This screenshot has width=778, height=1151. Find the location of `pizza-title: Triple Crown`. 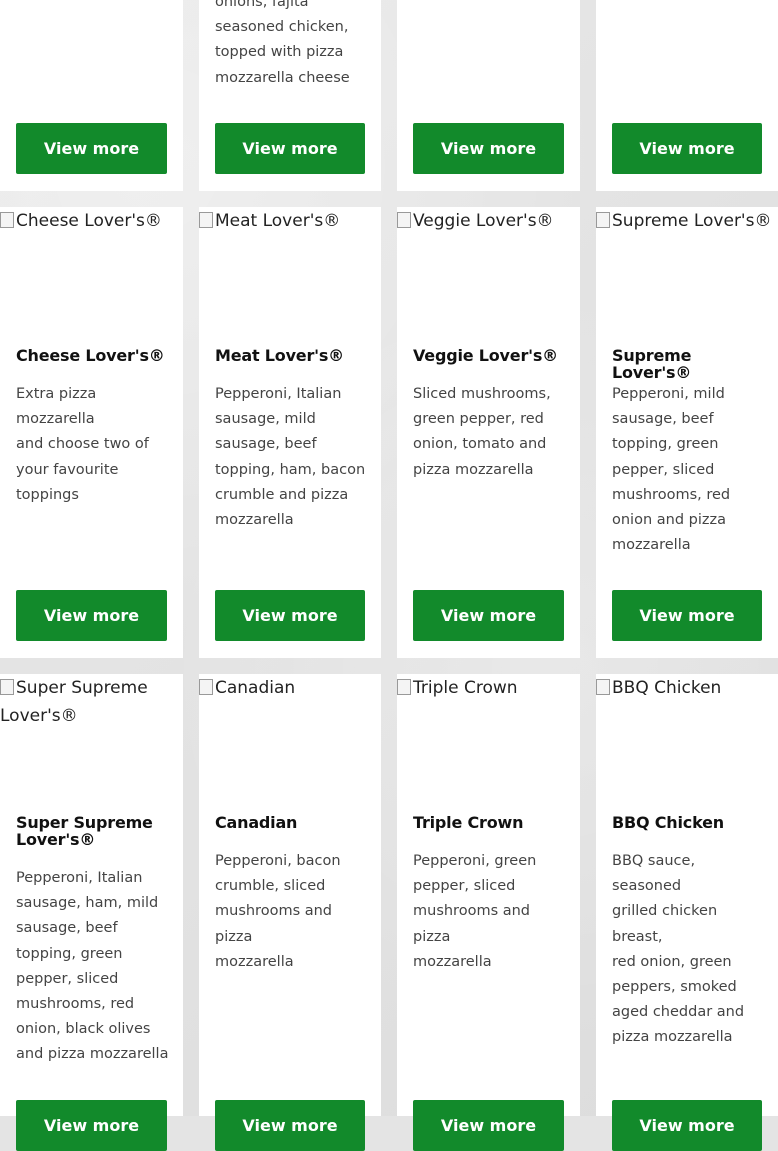

pizza-title: Triple Crown is located at coordinates (468, 822).